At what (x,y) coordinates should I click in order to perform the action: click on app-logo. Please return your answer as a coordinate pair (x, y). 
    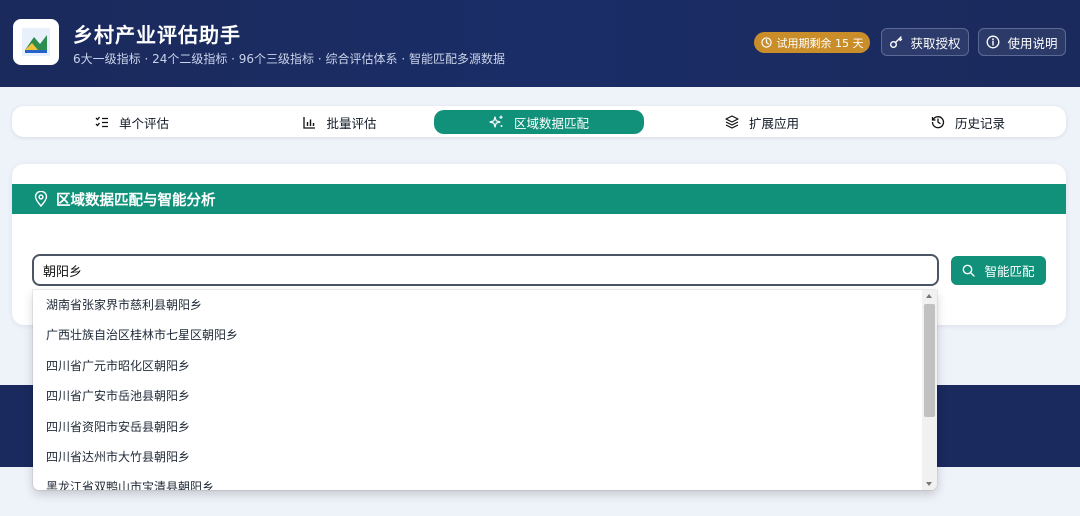
    Looking at the image, I should click on (36, 42).